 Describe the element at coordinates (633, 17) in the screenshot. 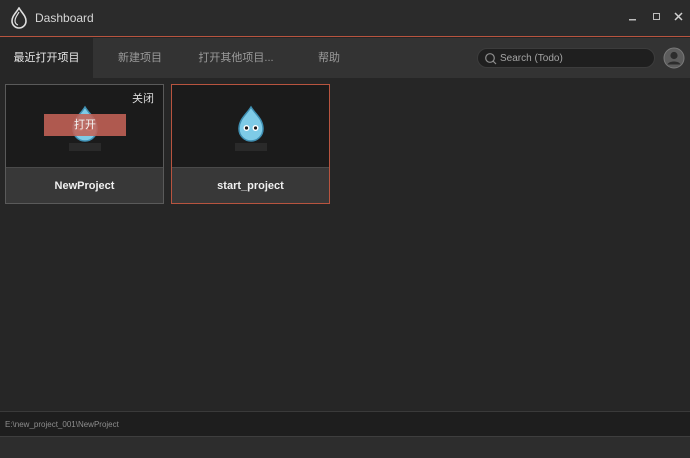

I see `minimize-icon` at that location.